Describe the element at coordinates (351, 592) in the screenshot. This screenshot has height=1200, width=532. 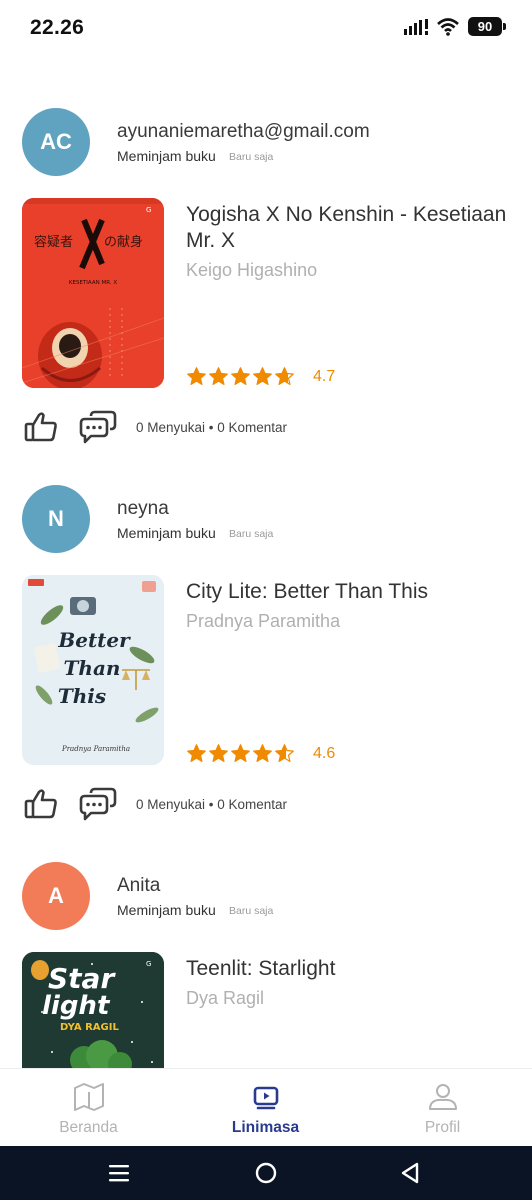
I see `book-title: City Lite: Better Than This` at that location.